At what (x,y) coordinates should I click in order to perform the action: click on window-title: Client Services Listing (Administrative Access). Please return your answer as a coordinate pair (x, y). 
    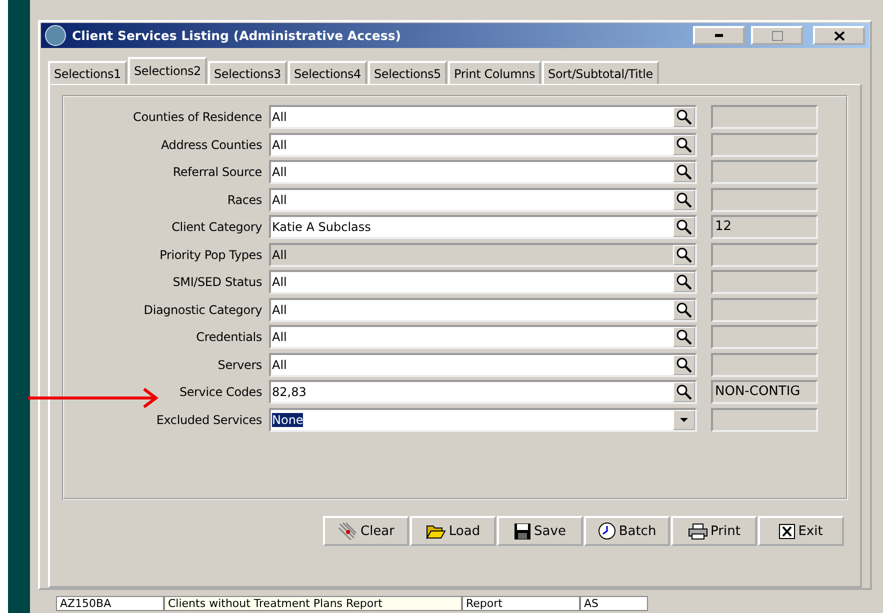
    Looking at the image, I should click on (237, 35).